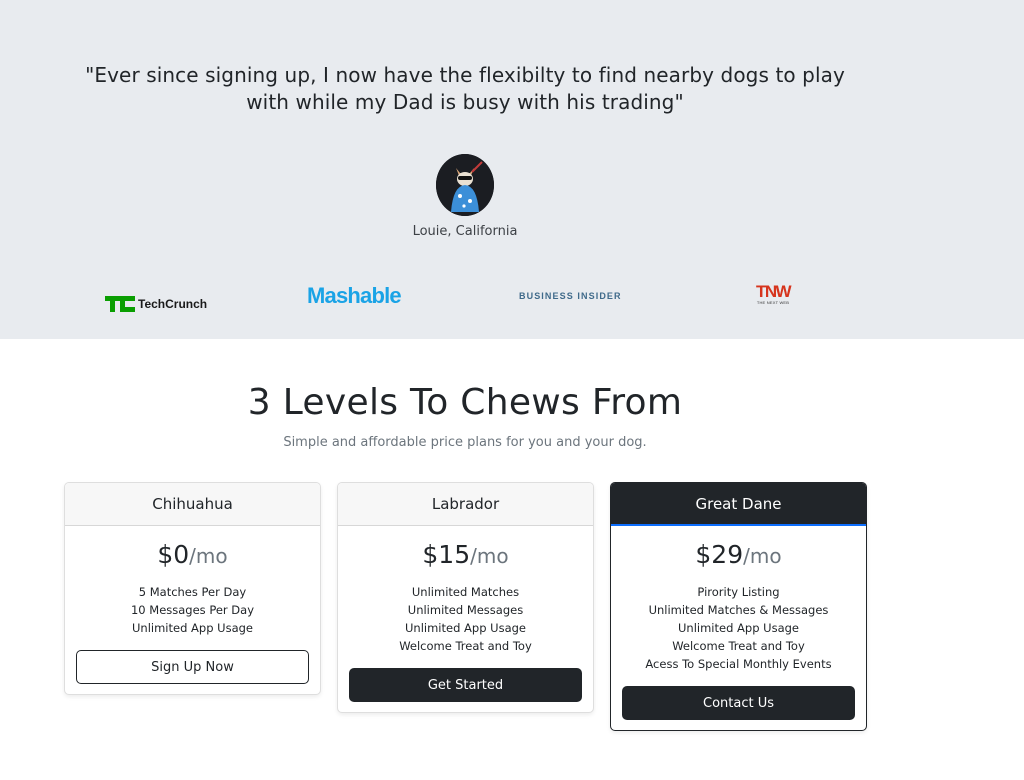 The image size is (1024, 780). I want to click on plan-price: $15/mo, so click(465, 554).